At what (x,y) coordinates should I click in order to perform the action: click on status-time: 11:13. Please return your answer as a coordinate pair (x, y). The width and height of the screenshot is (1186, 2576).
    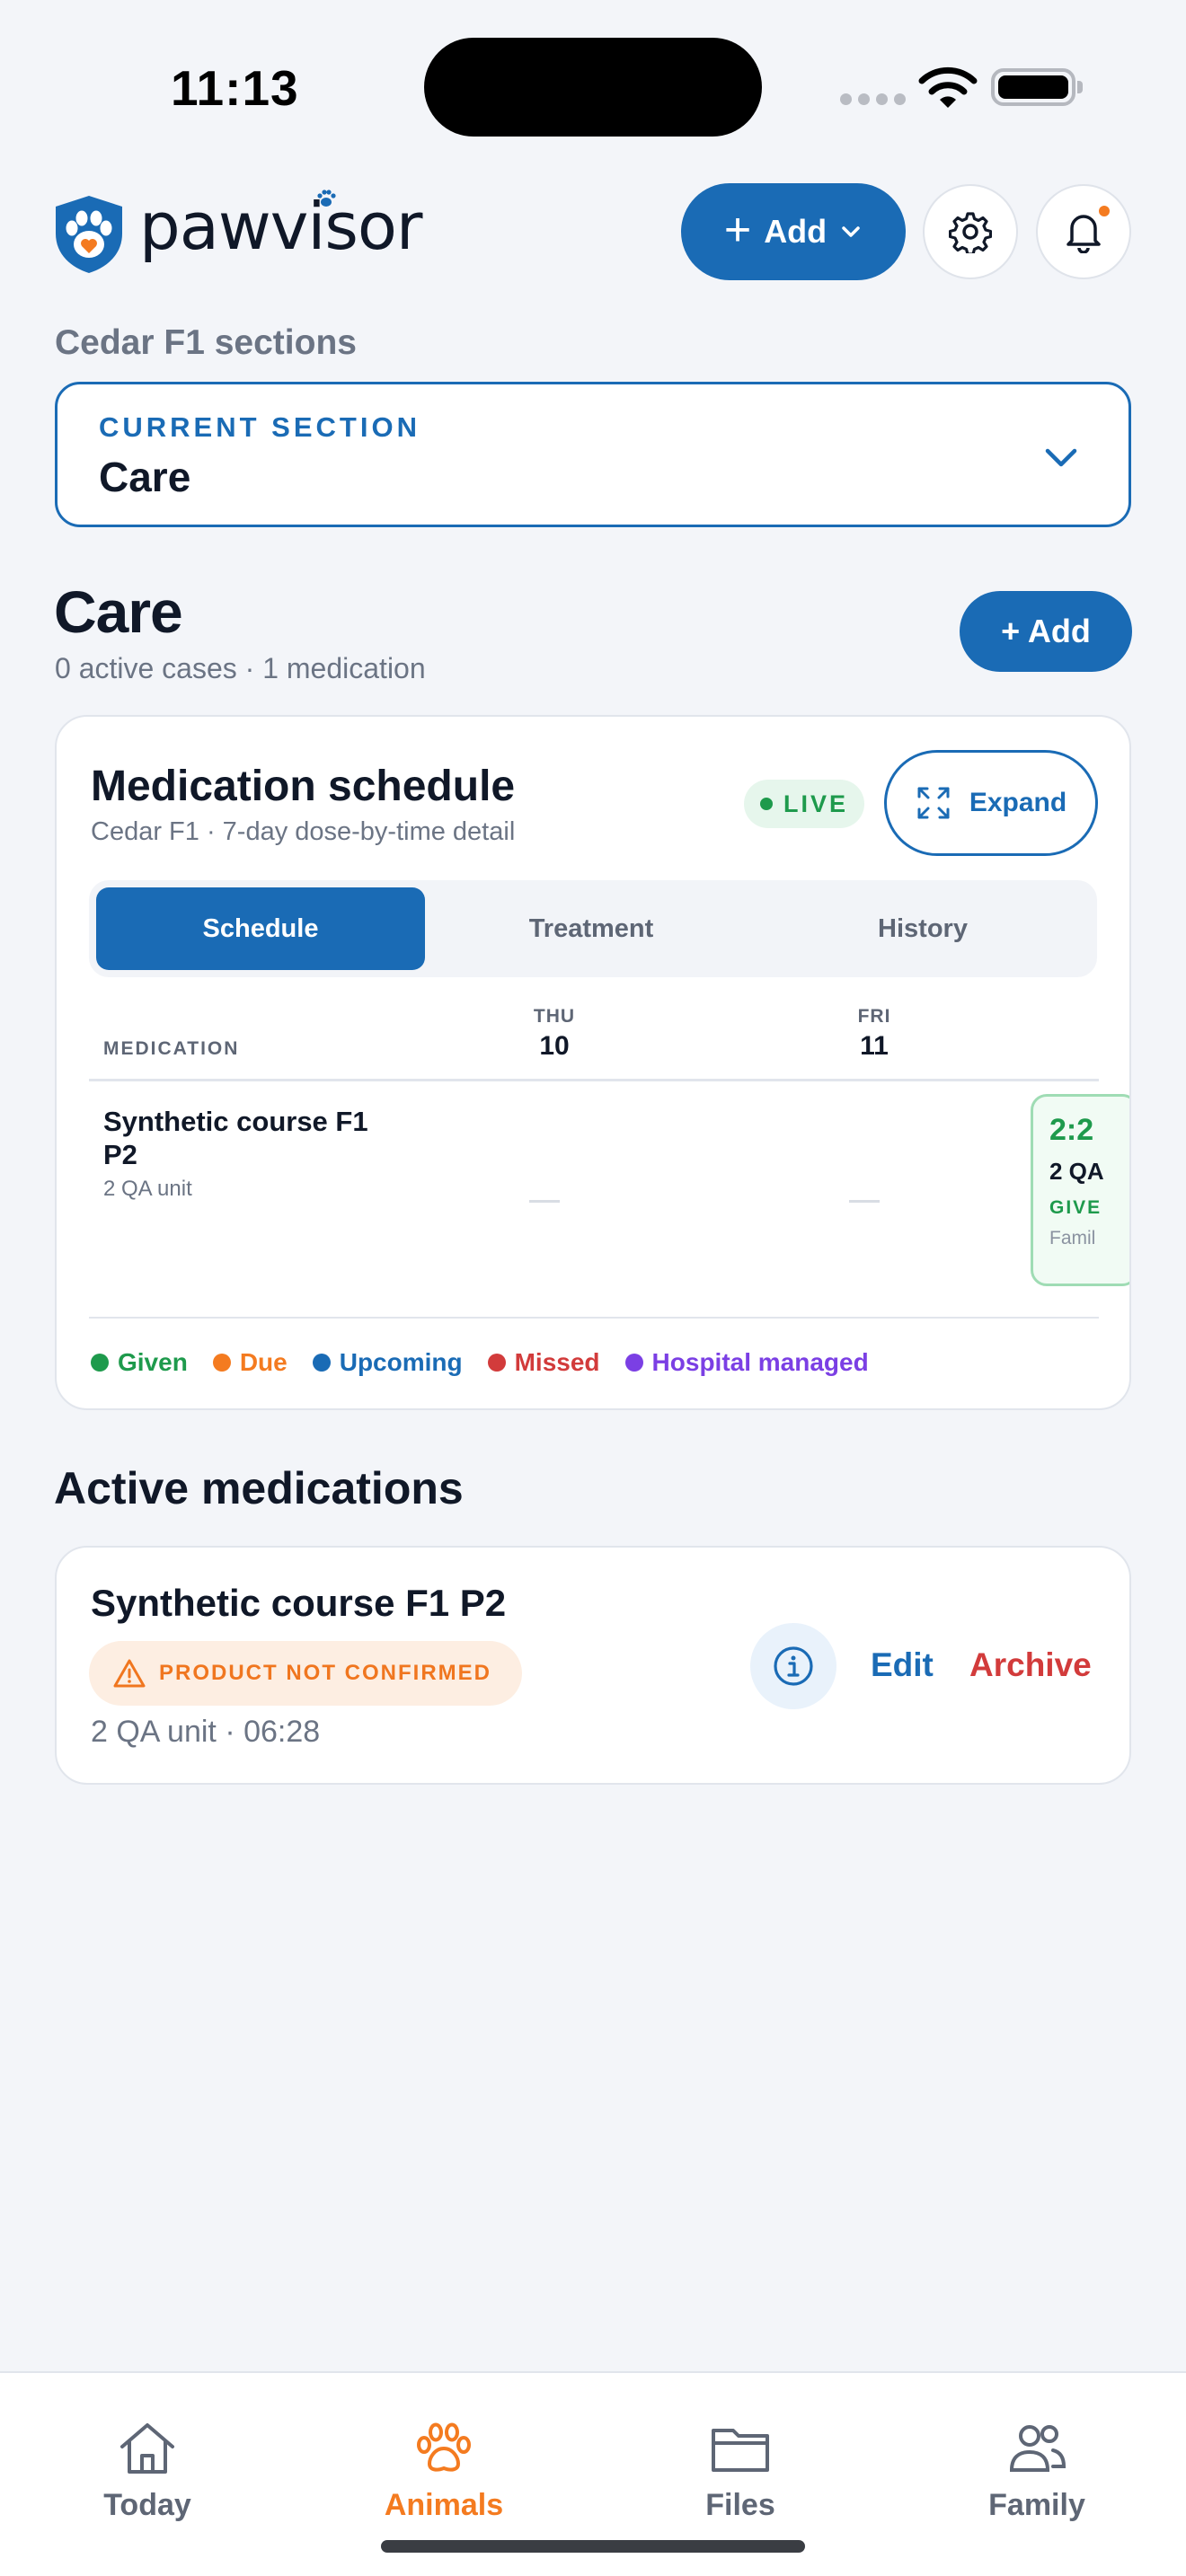
    Looking at the image, I should click on (235, 88).